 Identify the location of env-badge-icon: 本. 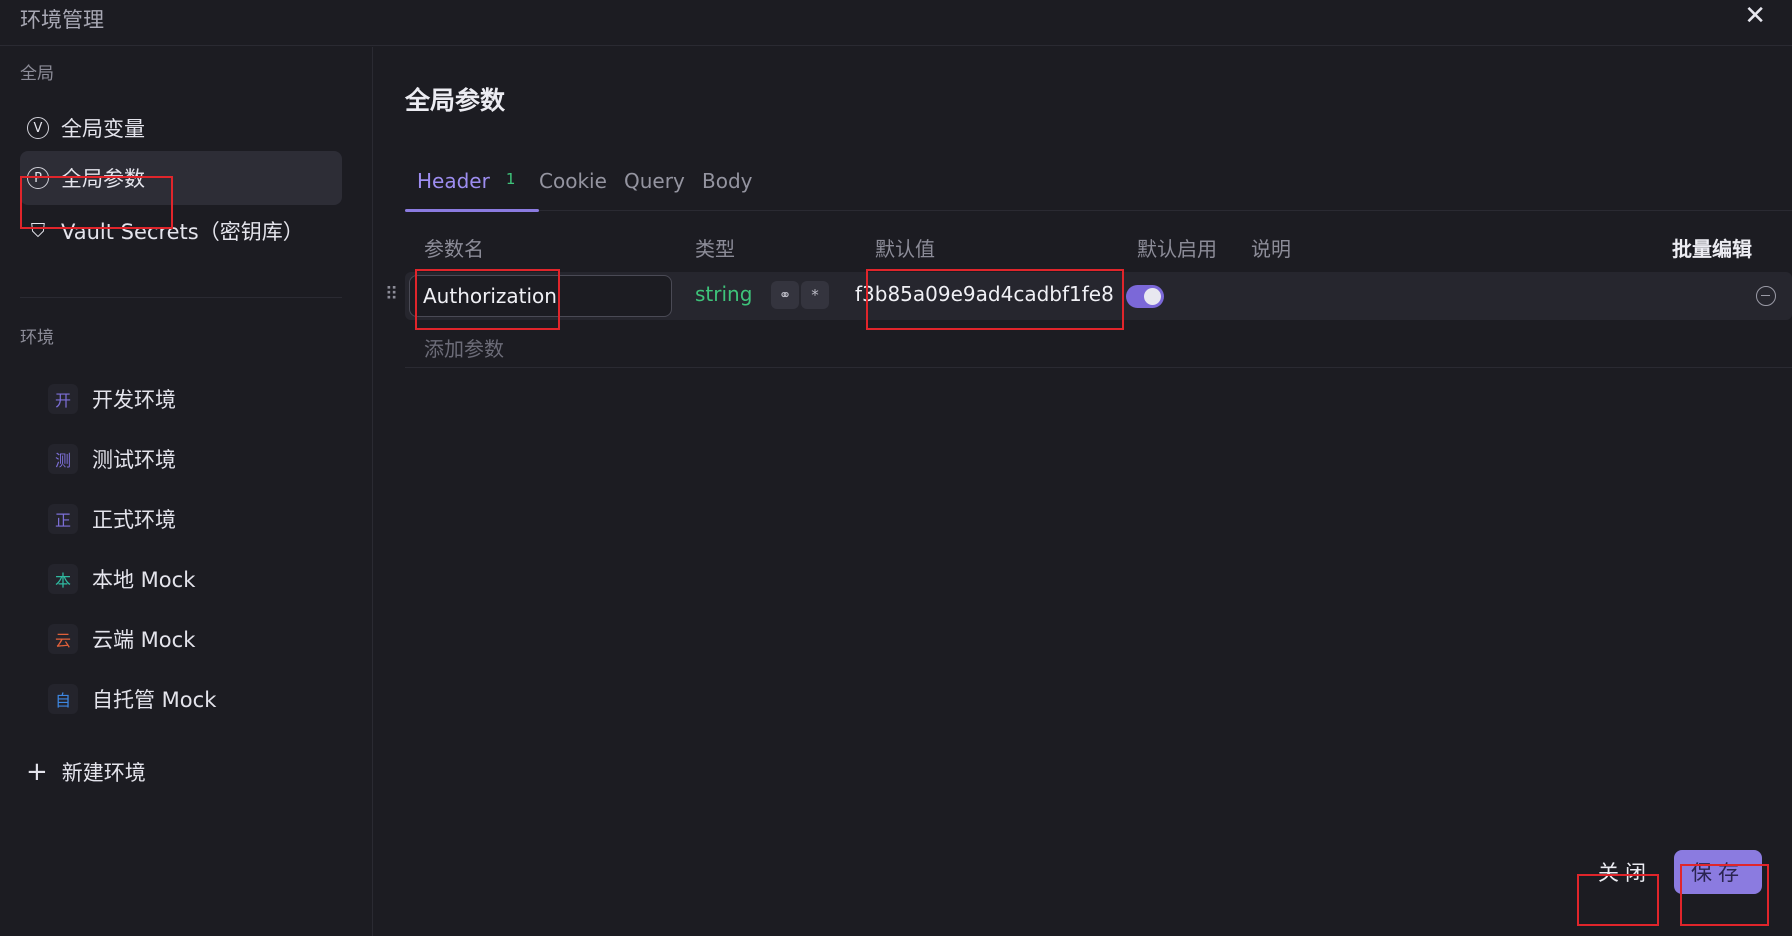
(63, 579).